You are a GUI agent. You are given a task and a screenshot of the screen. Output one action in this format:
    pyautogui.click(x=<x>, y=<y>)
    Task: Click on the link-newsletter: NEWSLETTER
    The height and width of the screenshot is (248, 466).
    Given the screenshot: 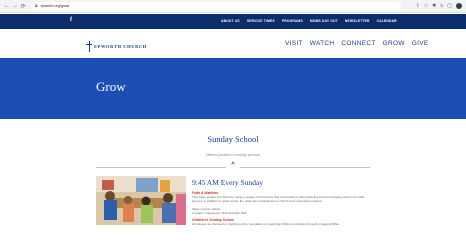 What is the action you would take?
    pyautogui.click(x=357, y=21)
    